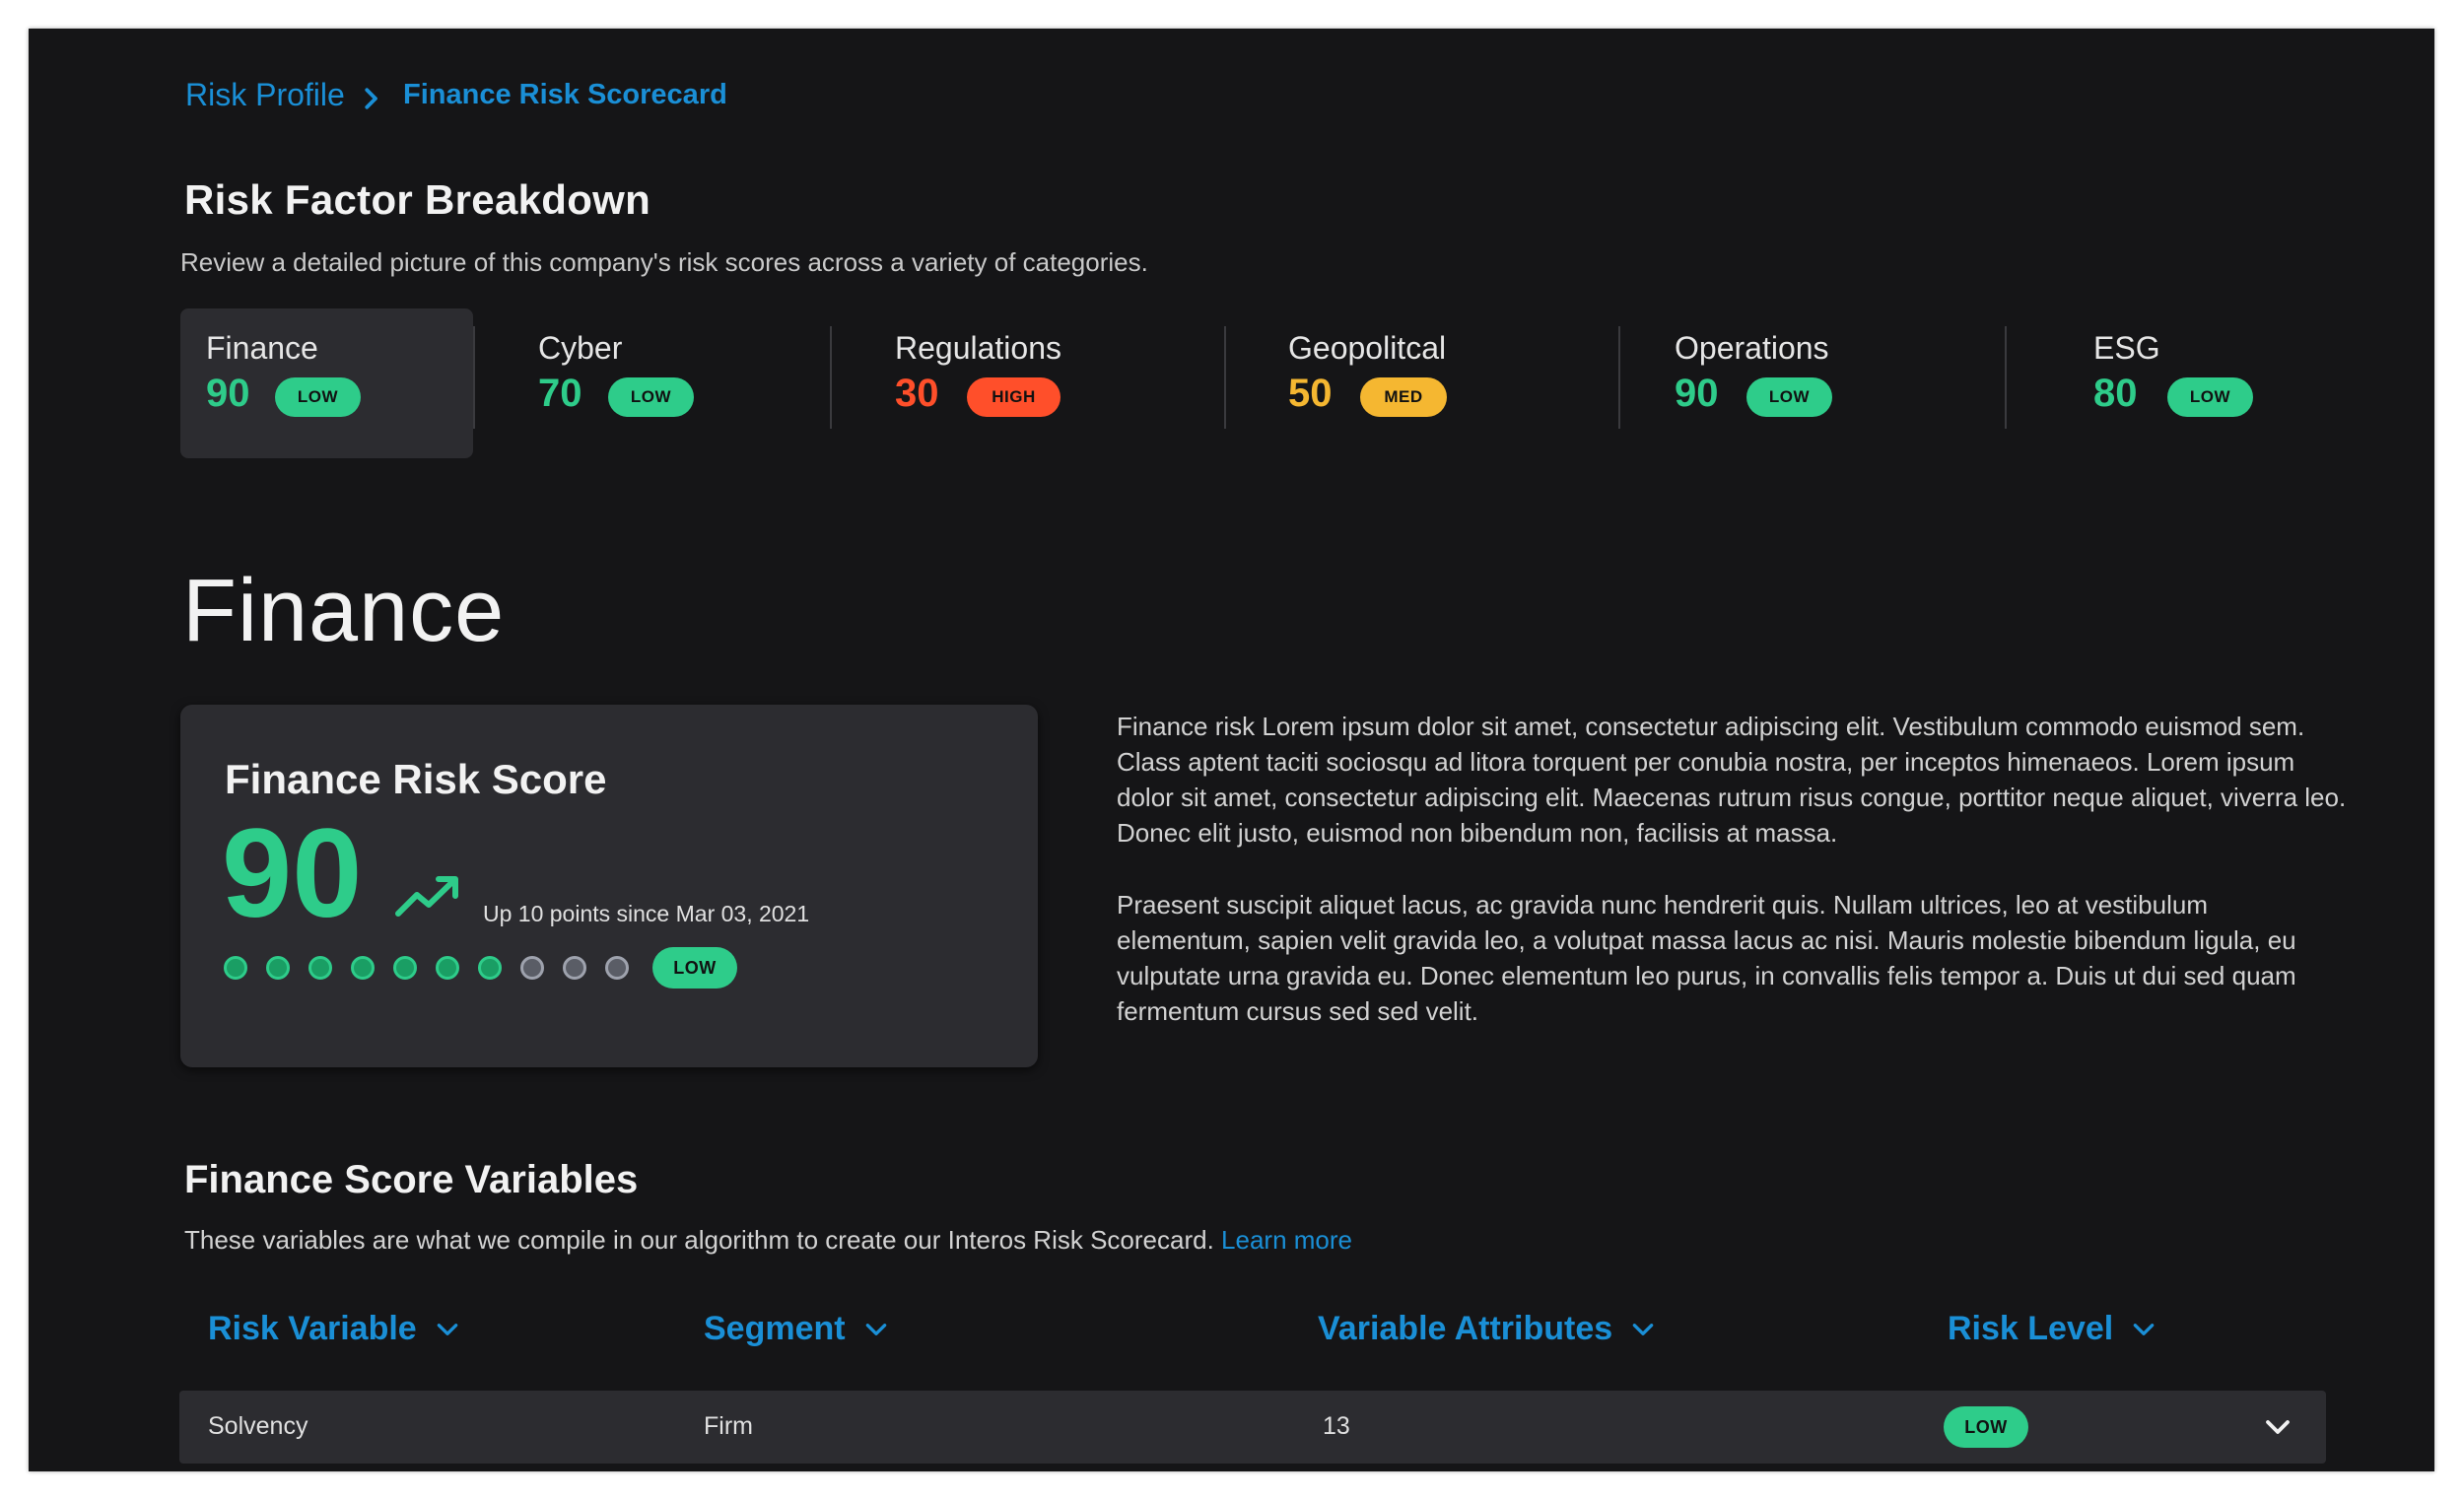 The image size is (2464, 1500). What do you see at coordinates (262, 348) in the screenshot?
I see `category-name: Finance` at bounding box center [262, 348].